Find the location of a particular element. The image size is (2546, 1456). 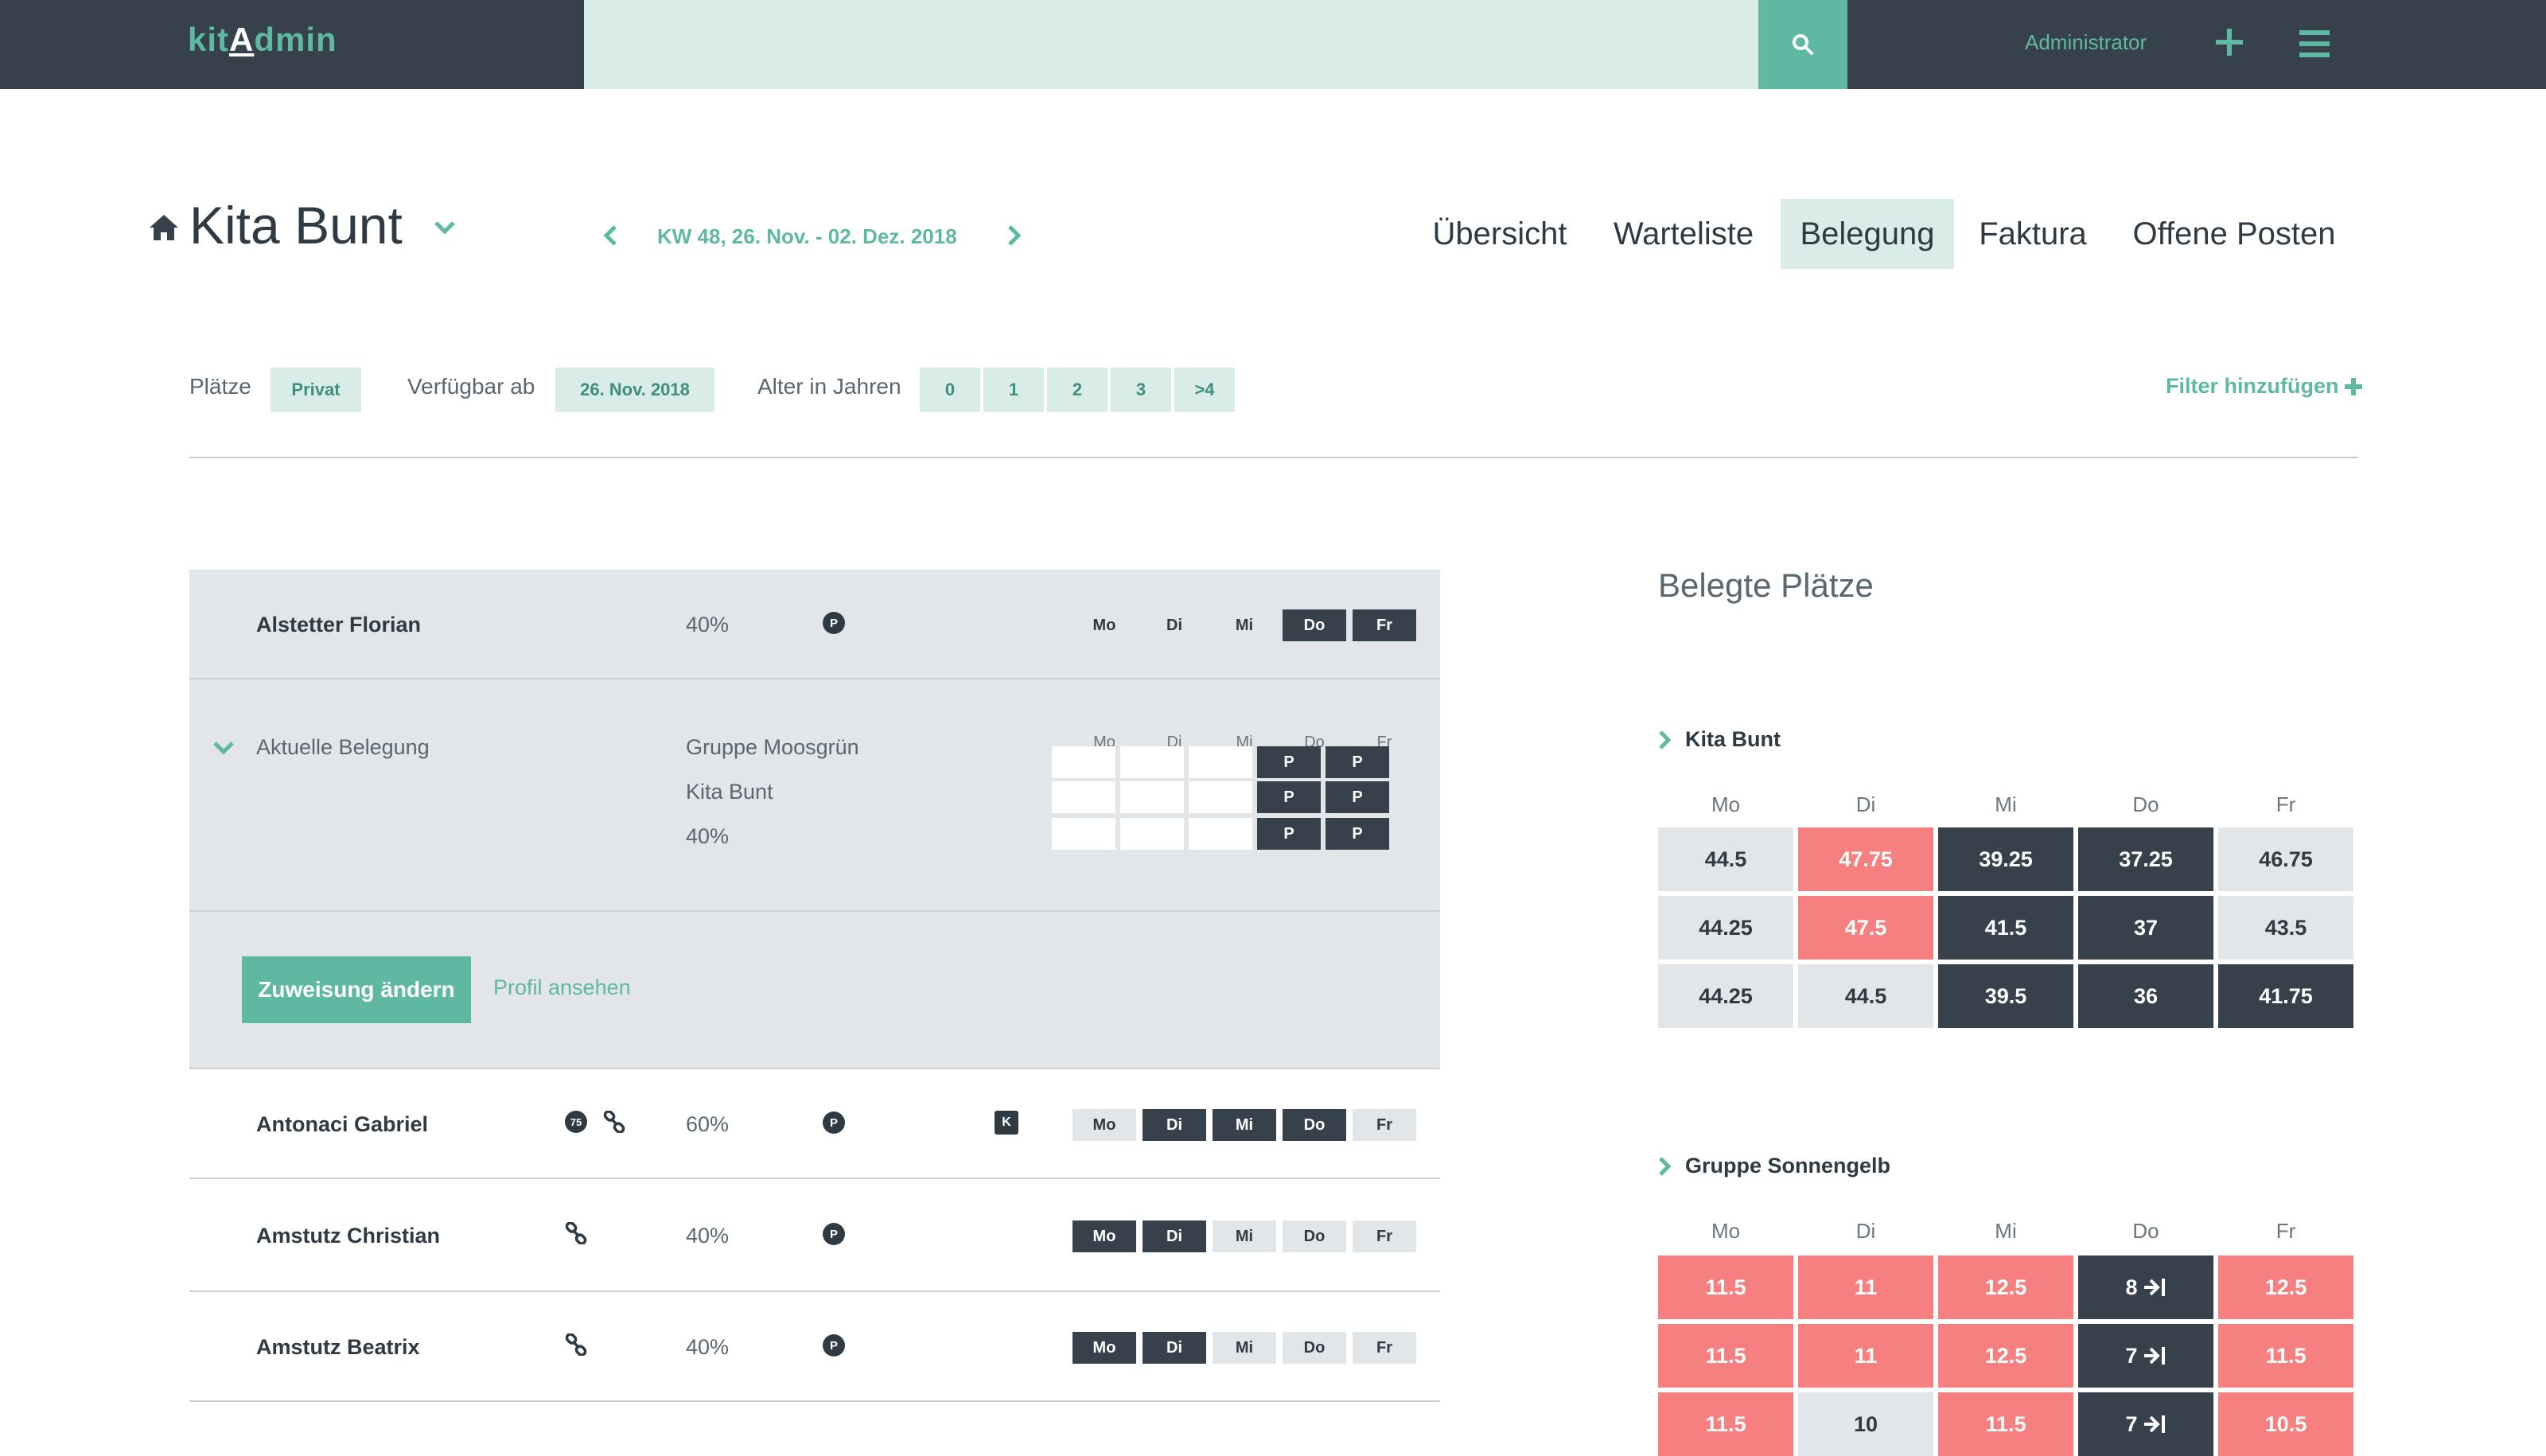

tab-offene-posten: Offene Posten is located at coordinates (2234, 234).